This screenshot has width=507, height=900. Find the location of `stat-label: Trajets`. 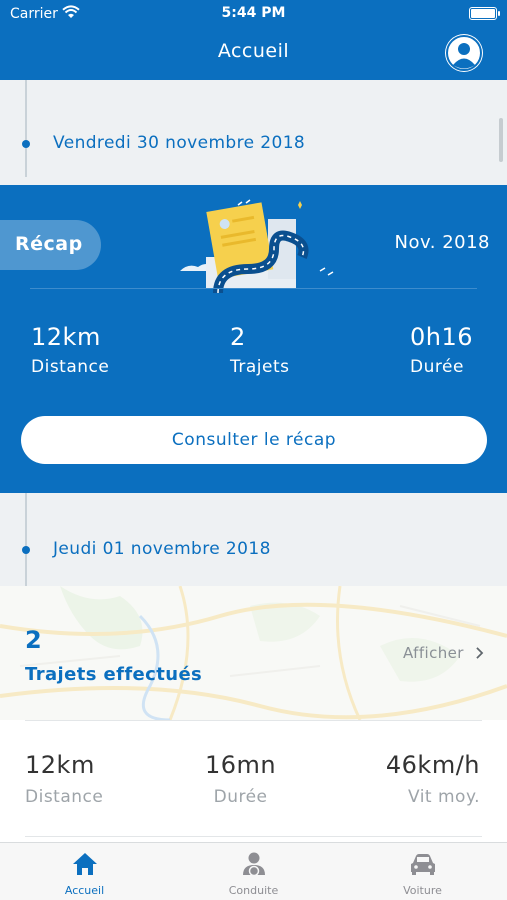

stat-label: Trajets is located at coordinates (260, 367).